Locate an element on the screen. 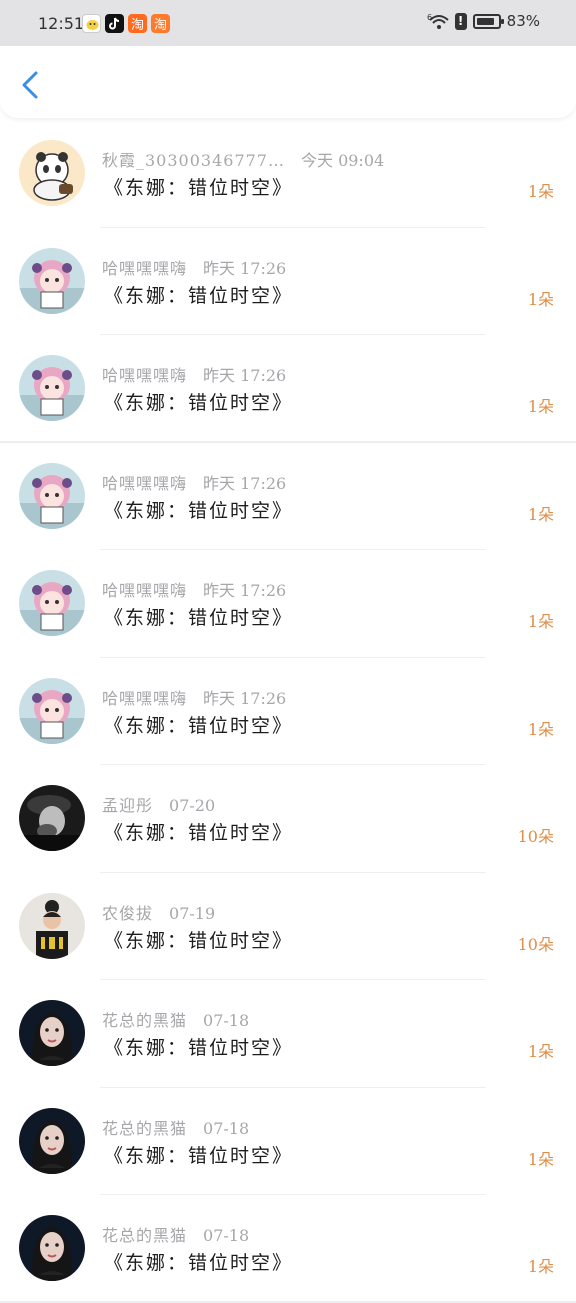  sender-name: 农俊拔 is located at coordinates (128, 913).